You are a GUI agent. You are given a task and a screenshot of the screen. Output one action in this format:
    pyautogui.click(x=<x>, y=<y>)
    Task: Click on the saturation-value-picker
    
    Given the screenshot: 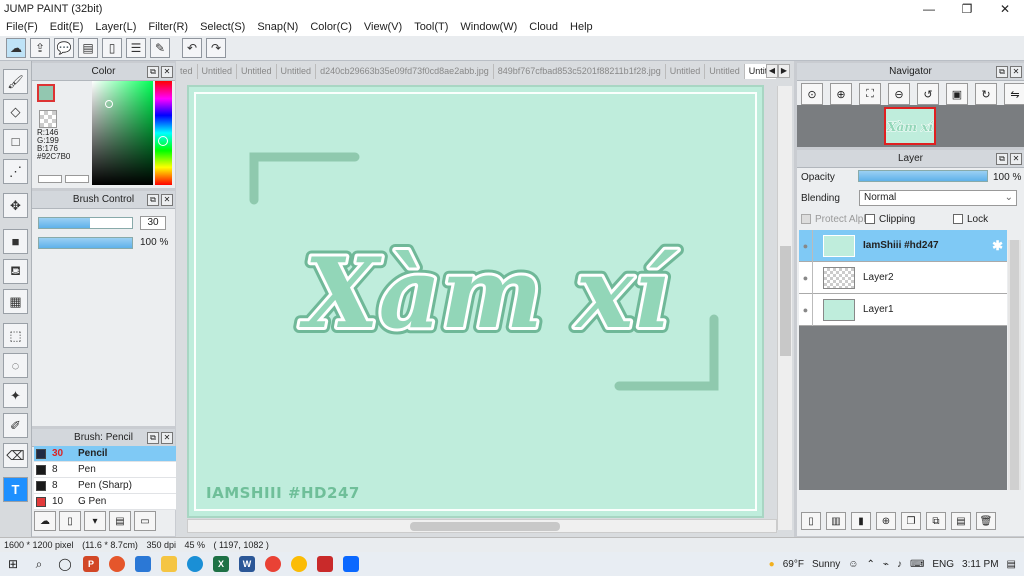 What is the action you would take?
    pyautogui.click(x=122, y=133)
    